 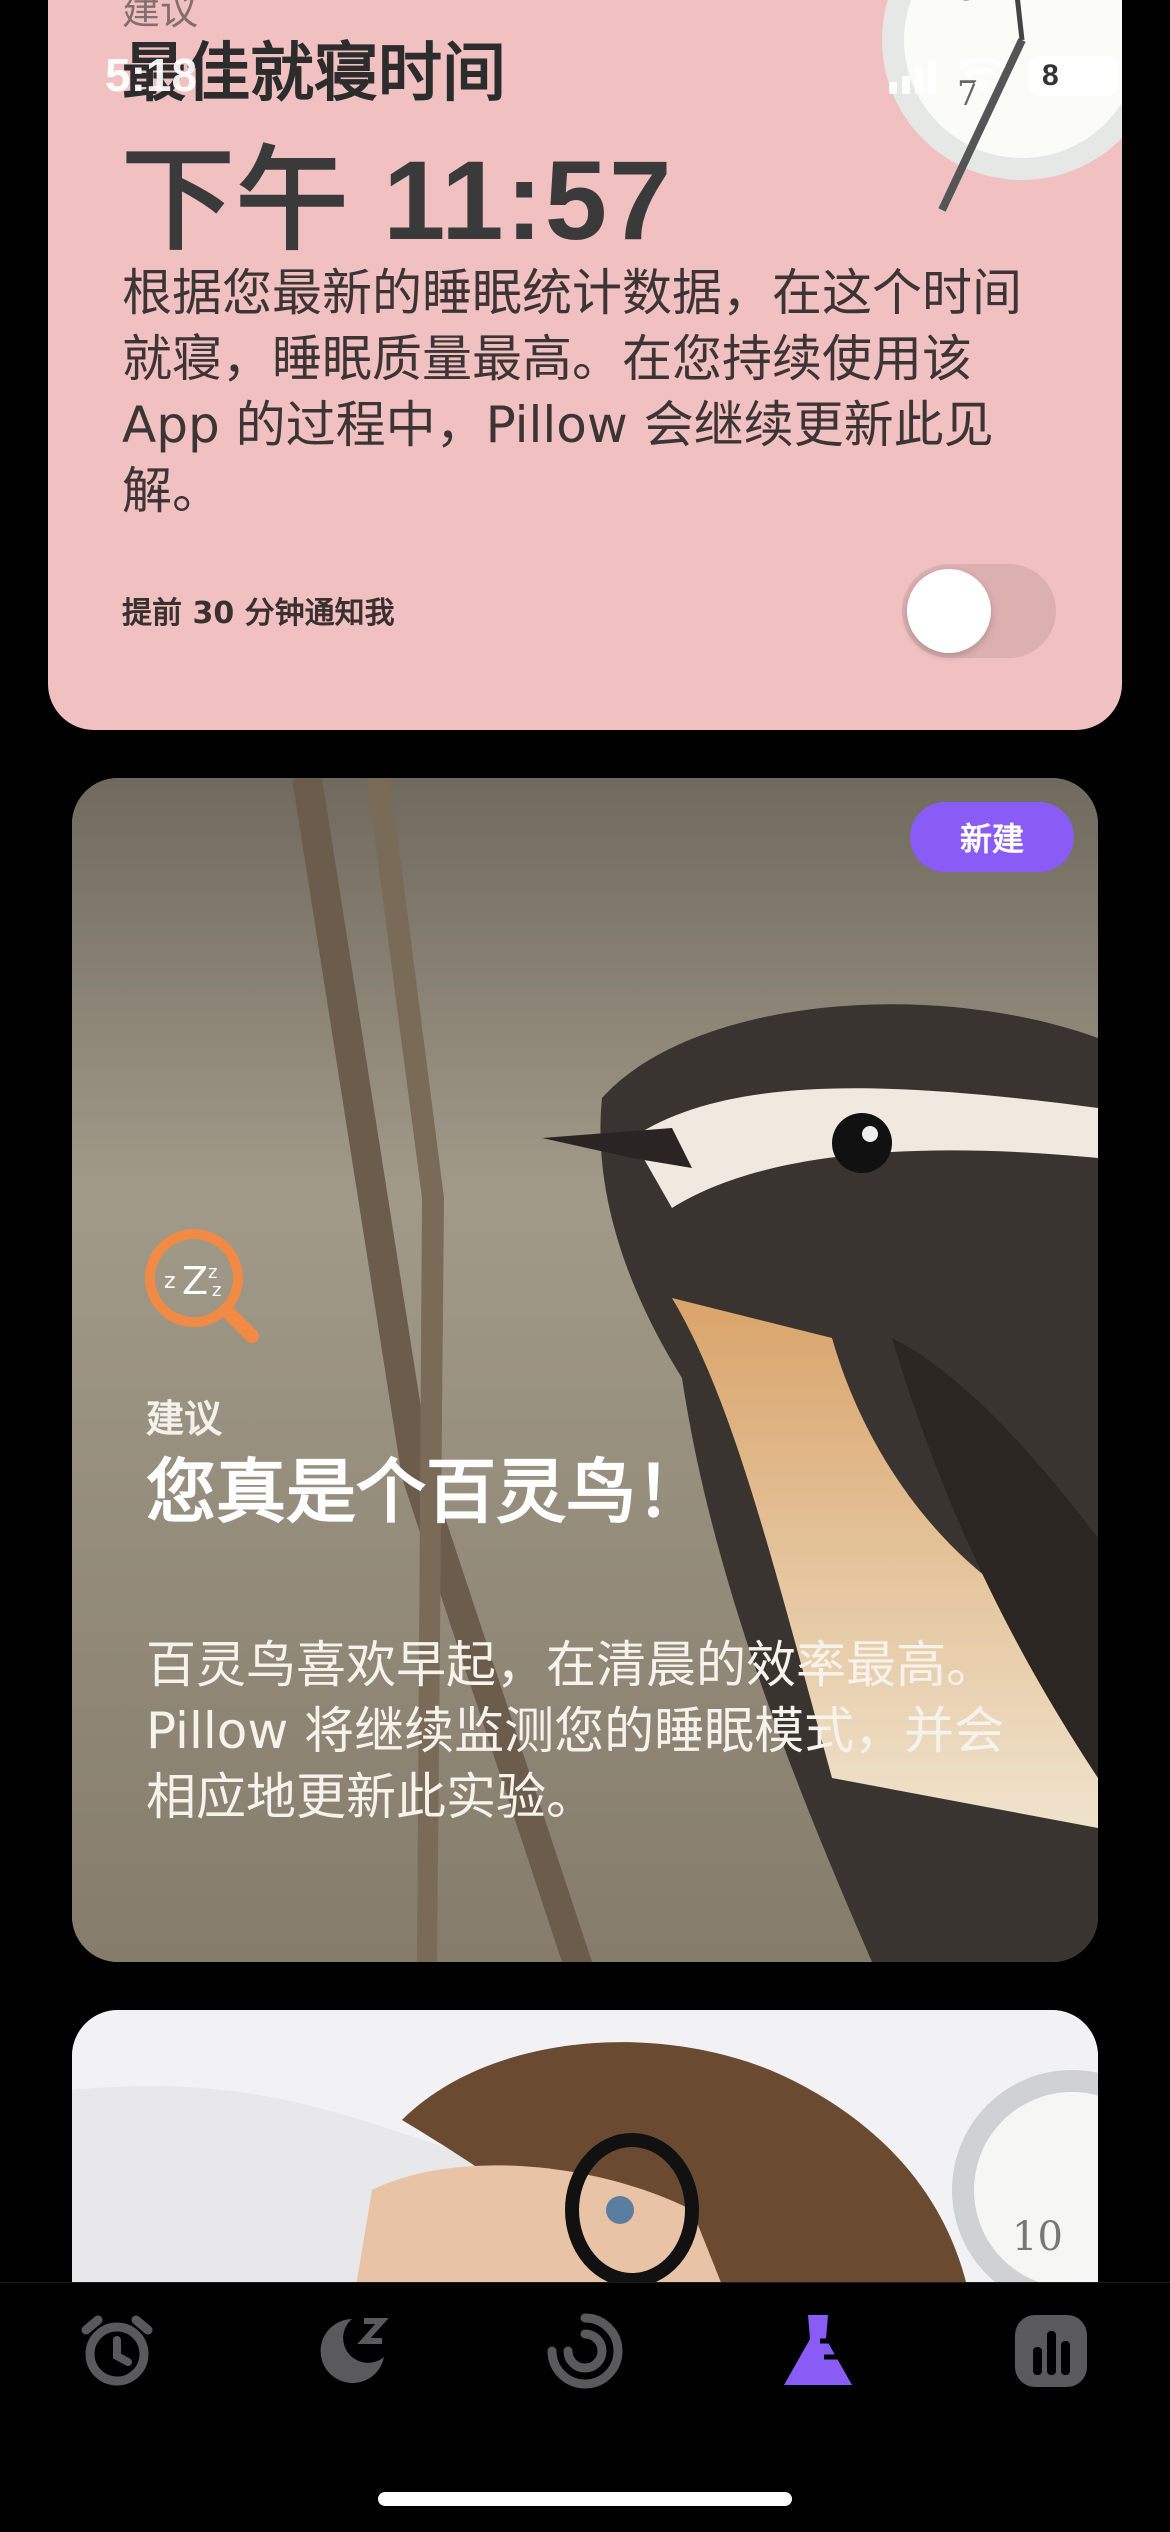 I want to click on new-badge: 新建, so click(x=992, y=837).